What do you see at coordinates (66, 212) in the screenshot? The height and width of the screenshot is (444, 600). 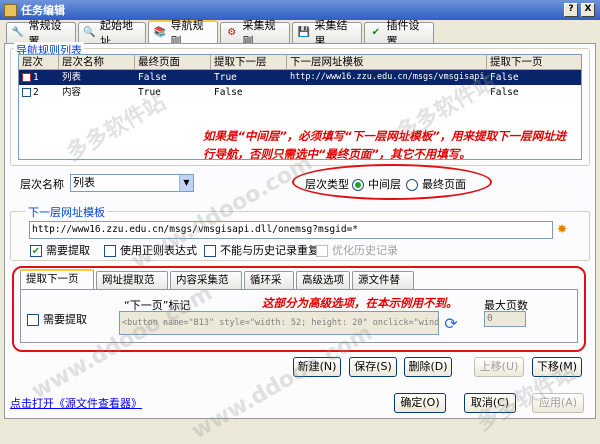 I see `template-group-title: 下一层网址模板` at bounding box center [66, 212].